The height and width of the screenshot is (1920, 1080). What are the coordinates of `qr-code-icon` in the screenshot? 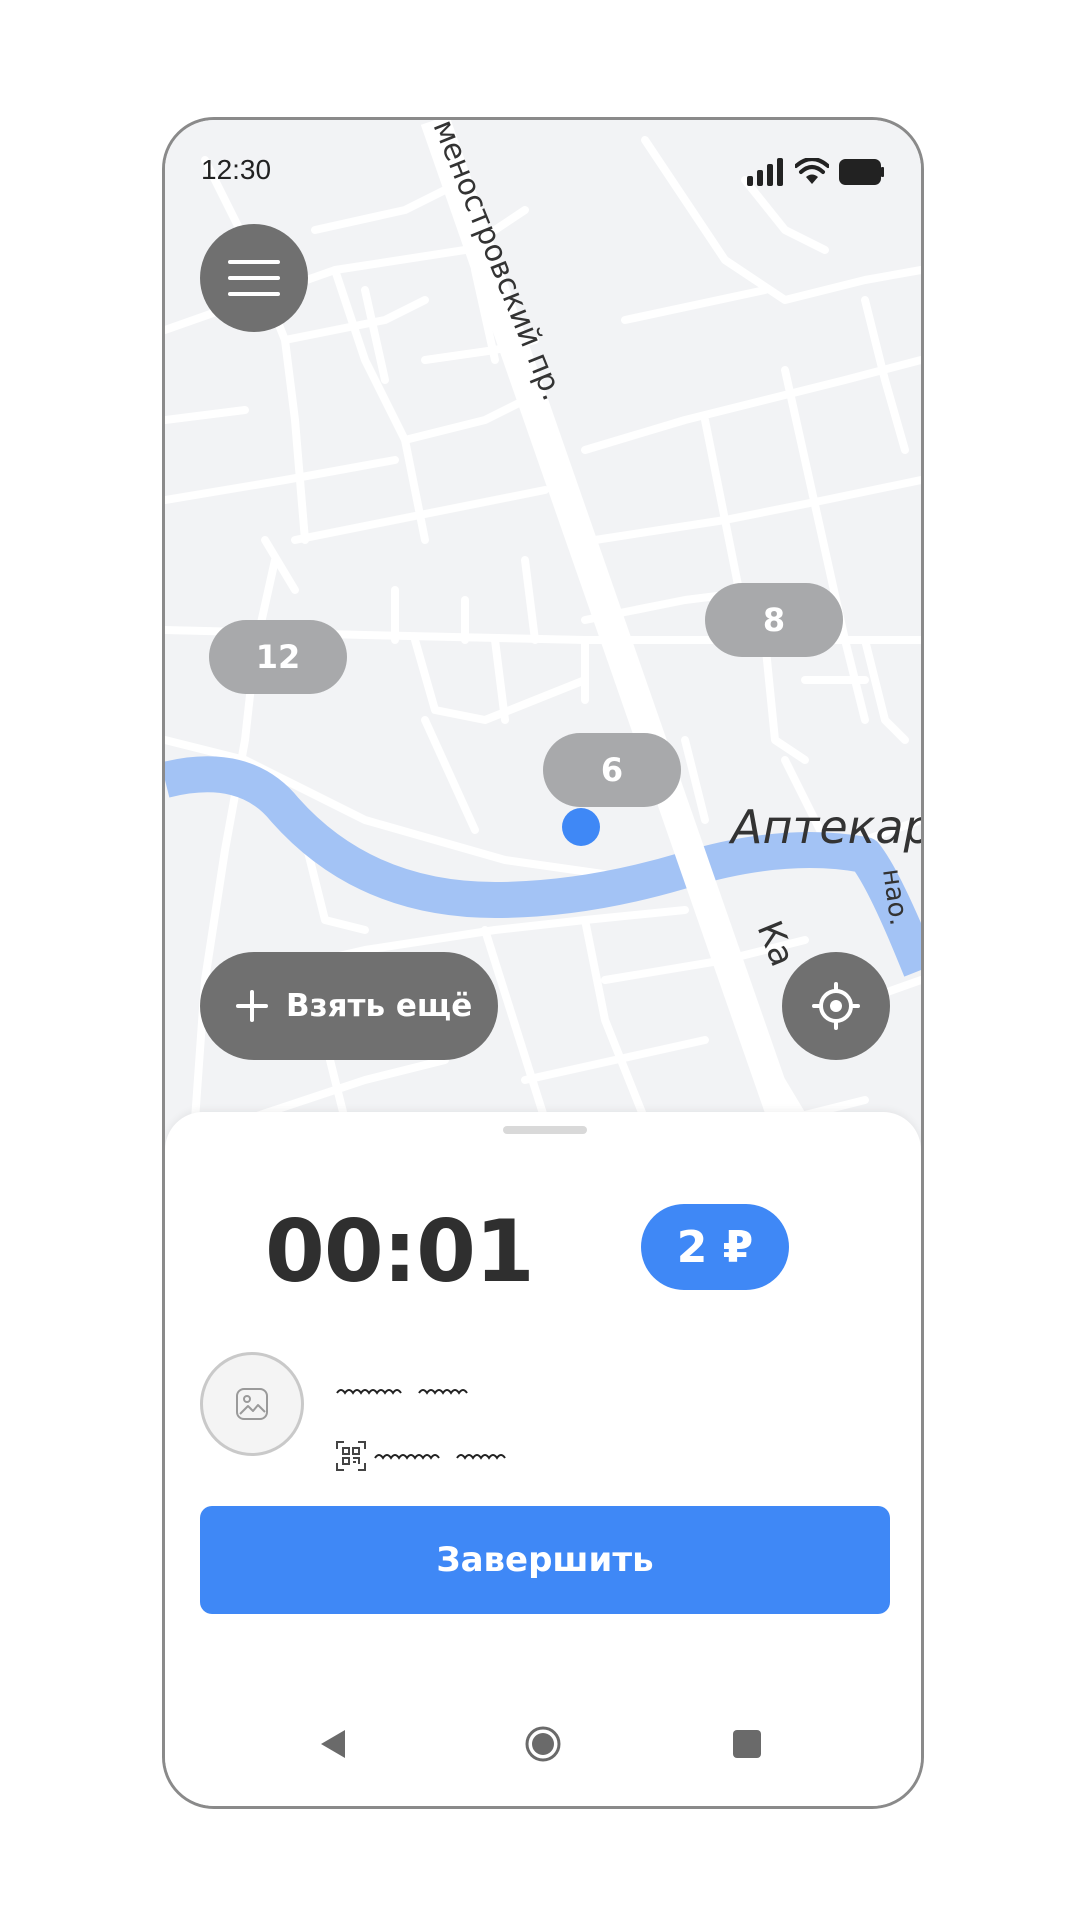 It's located at (351, 1456).